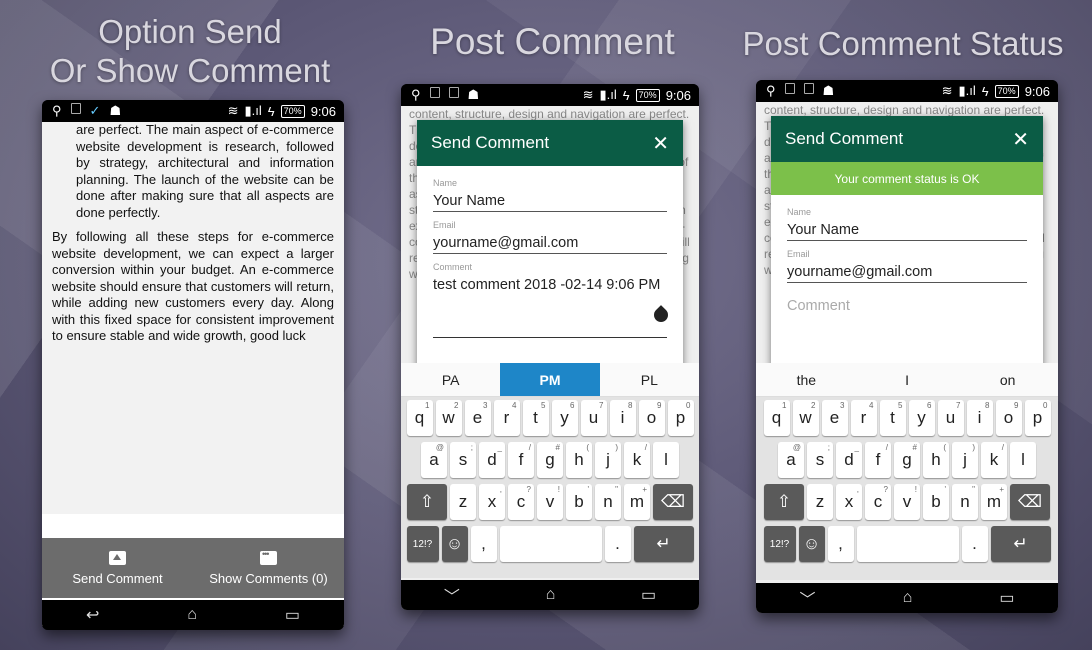 The height and width of the screenshot is (650, 1092). I want to click on show-comments-button: Show Comments (0), so click(268, 568).